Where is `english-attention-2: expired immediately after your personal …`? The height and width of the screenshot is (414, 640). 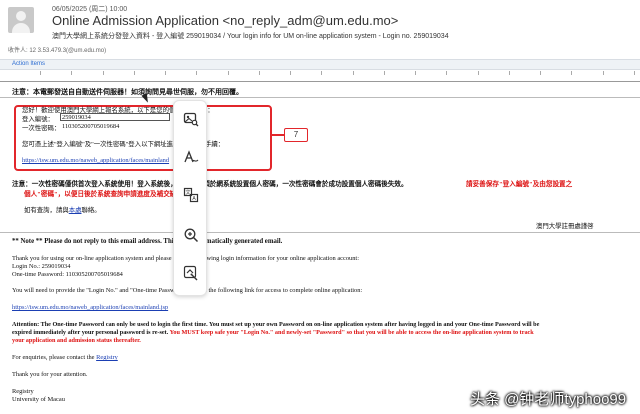 english-attention-2: expired immediately after your personal … is located at coordinates (273, 332).